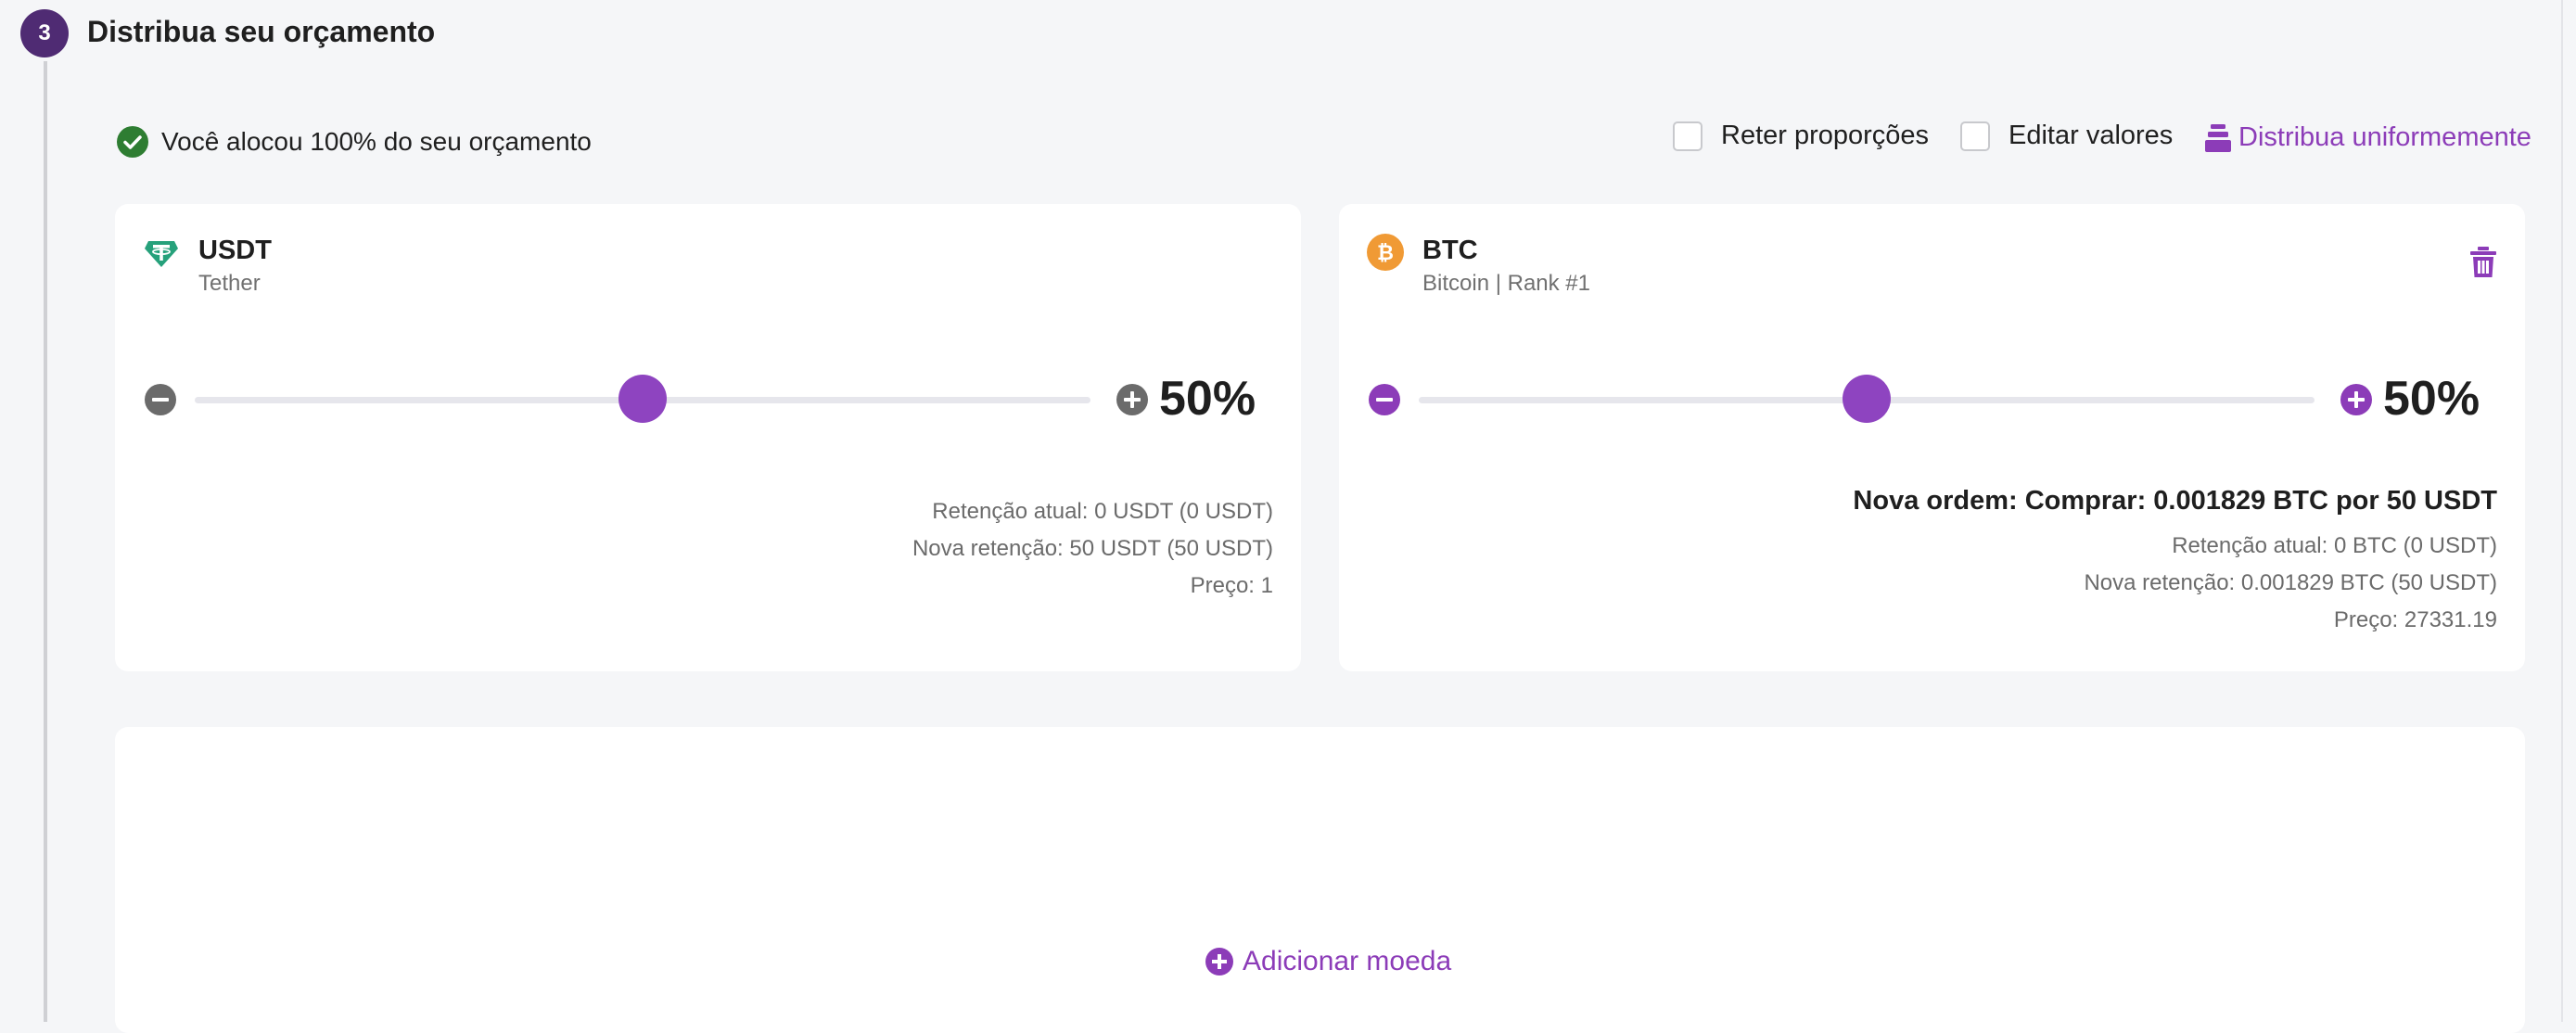 The height and width of the screenshot is (1033, 2576). I want to click on coin-name: Bitcoin | Rank #1, so click(1506, 283).